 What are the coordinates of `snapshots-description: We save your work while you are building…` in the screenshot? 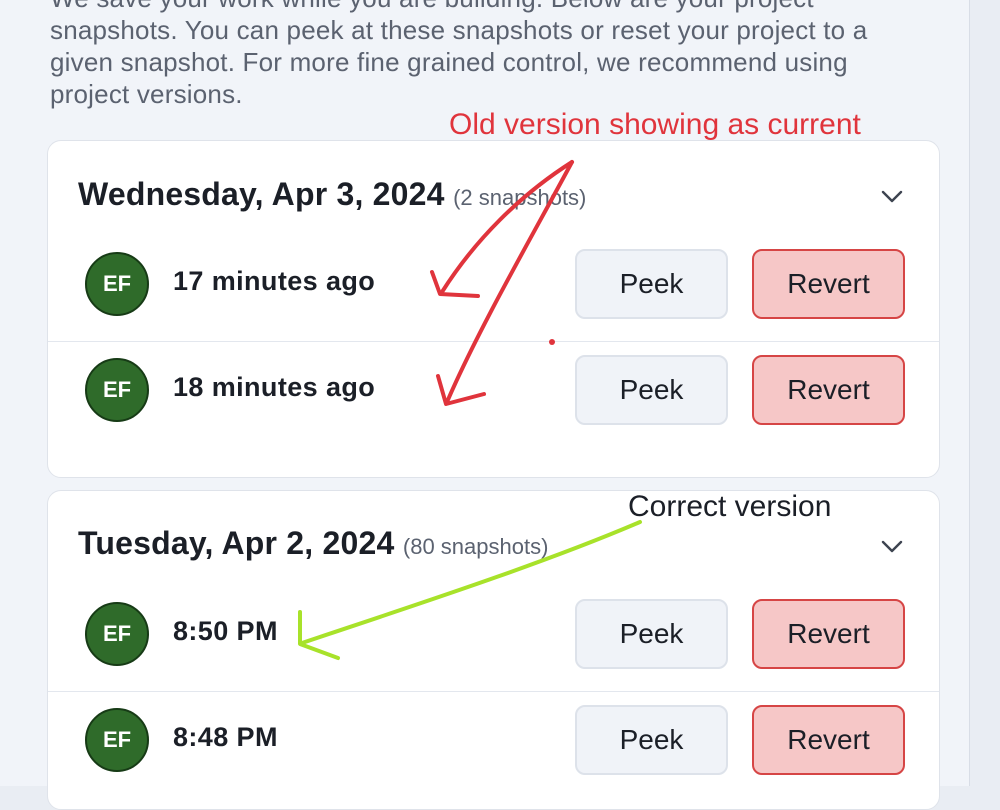 It's located at (459, 54).